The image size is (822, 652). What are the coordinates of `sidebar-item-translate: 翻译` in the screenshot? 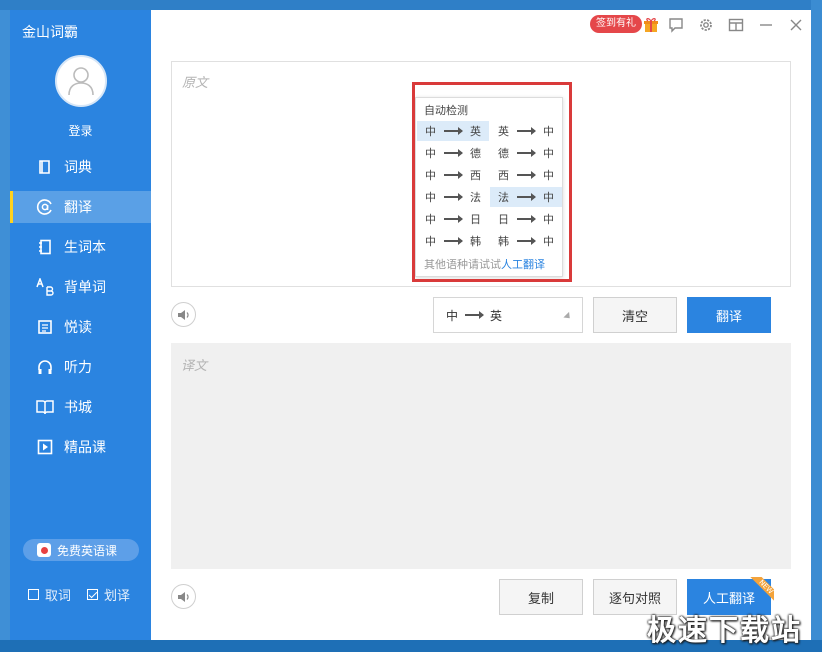 It's located at (80, 207).